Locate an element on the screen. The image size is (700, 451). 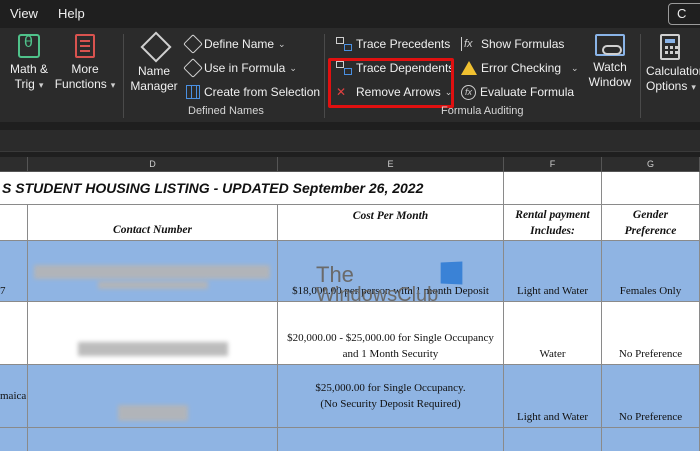
show-formulas-button: fx Show Formulas is located at coordinates (512, 44).